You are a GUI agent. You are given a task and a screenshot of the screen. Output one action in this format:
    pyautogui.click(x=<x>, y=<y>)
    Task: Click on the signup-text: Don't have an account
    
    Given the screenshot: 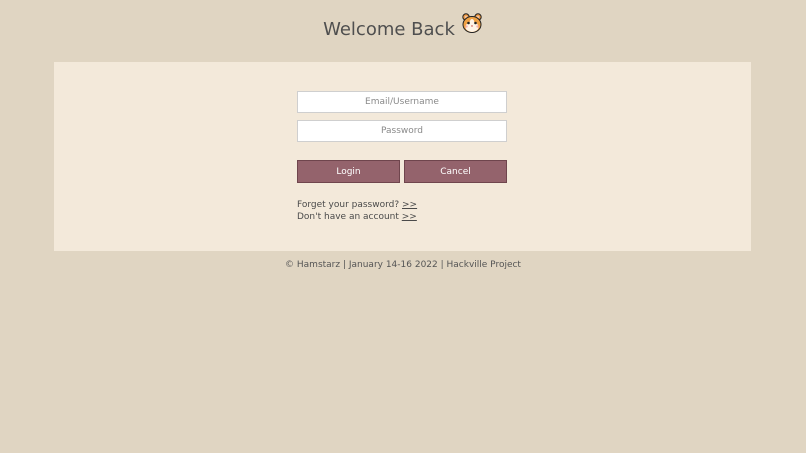 What is the action you would take?
    pyautogui.click(x=349, y=217)
    